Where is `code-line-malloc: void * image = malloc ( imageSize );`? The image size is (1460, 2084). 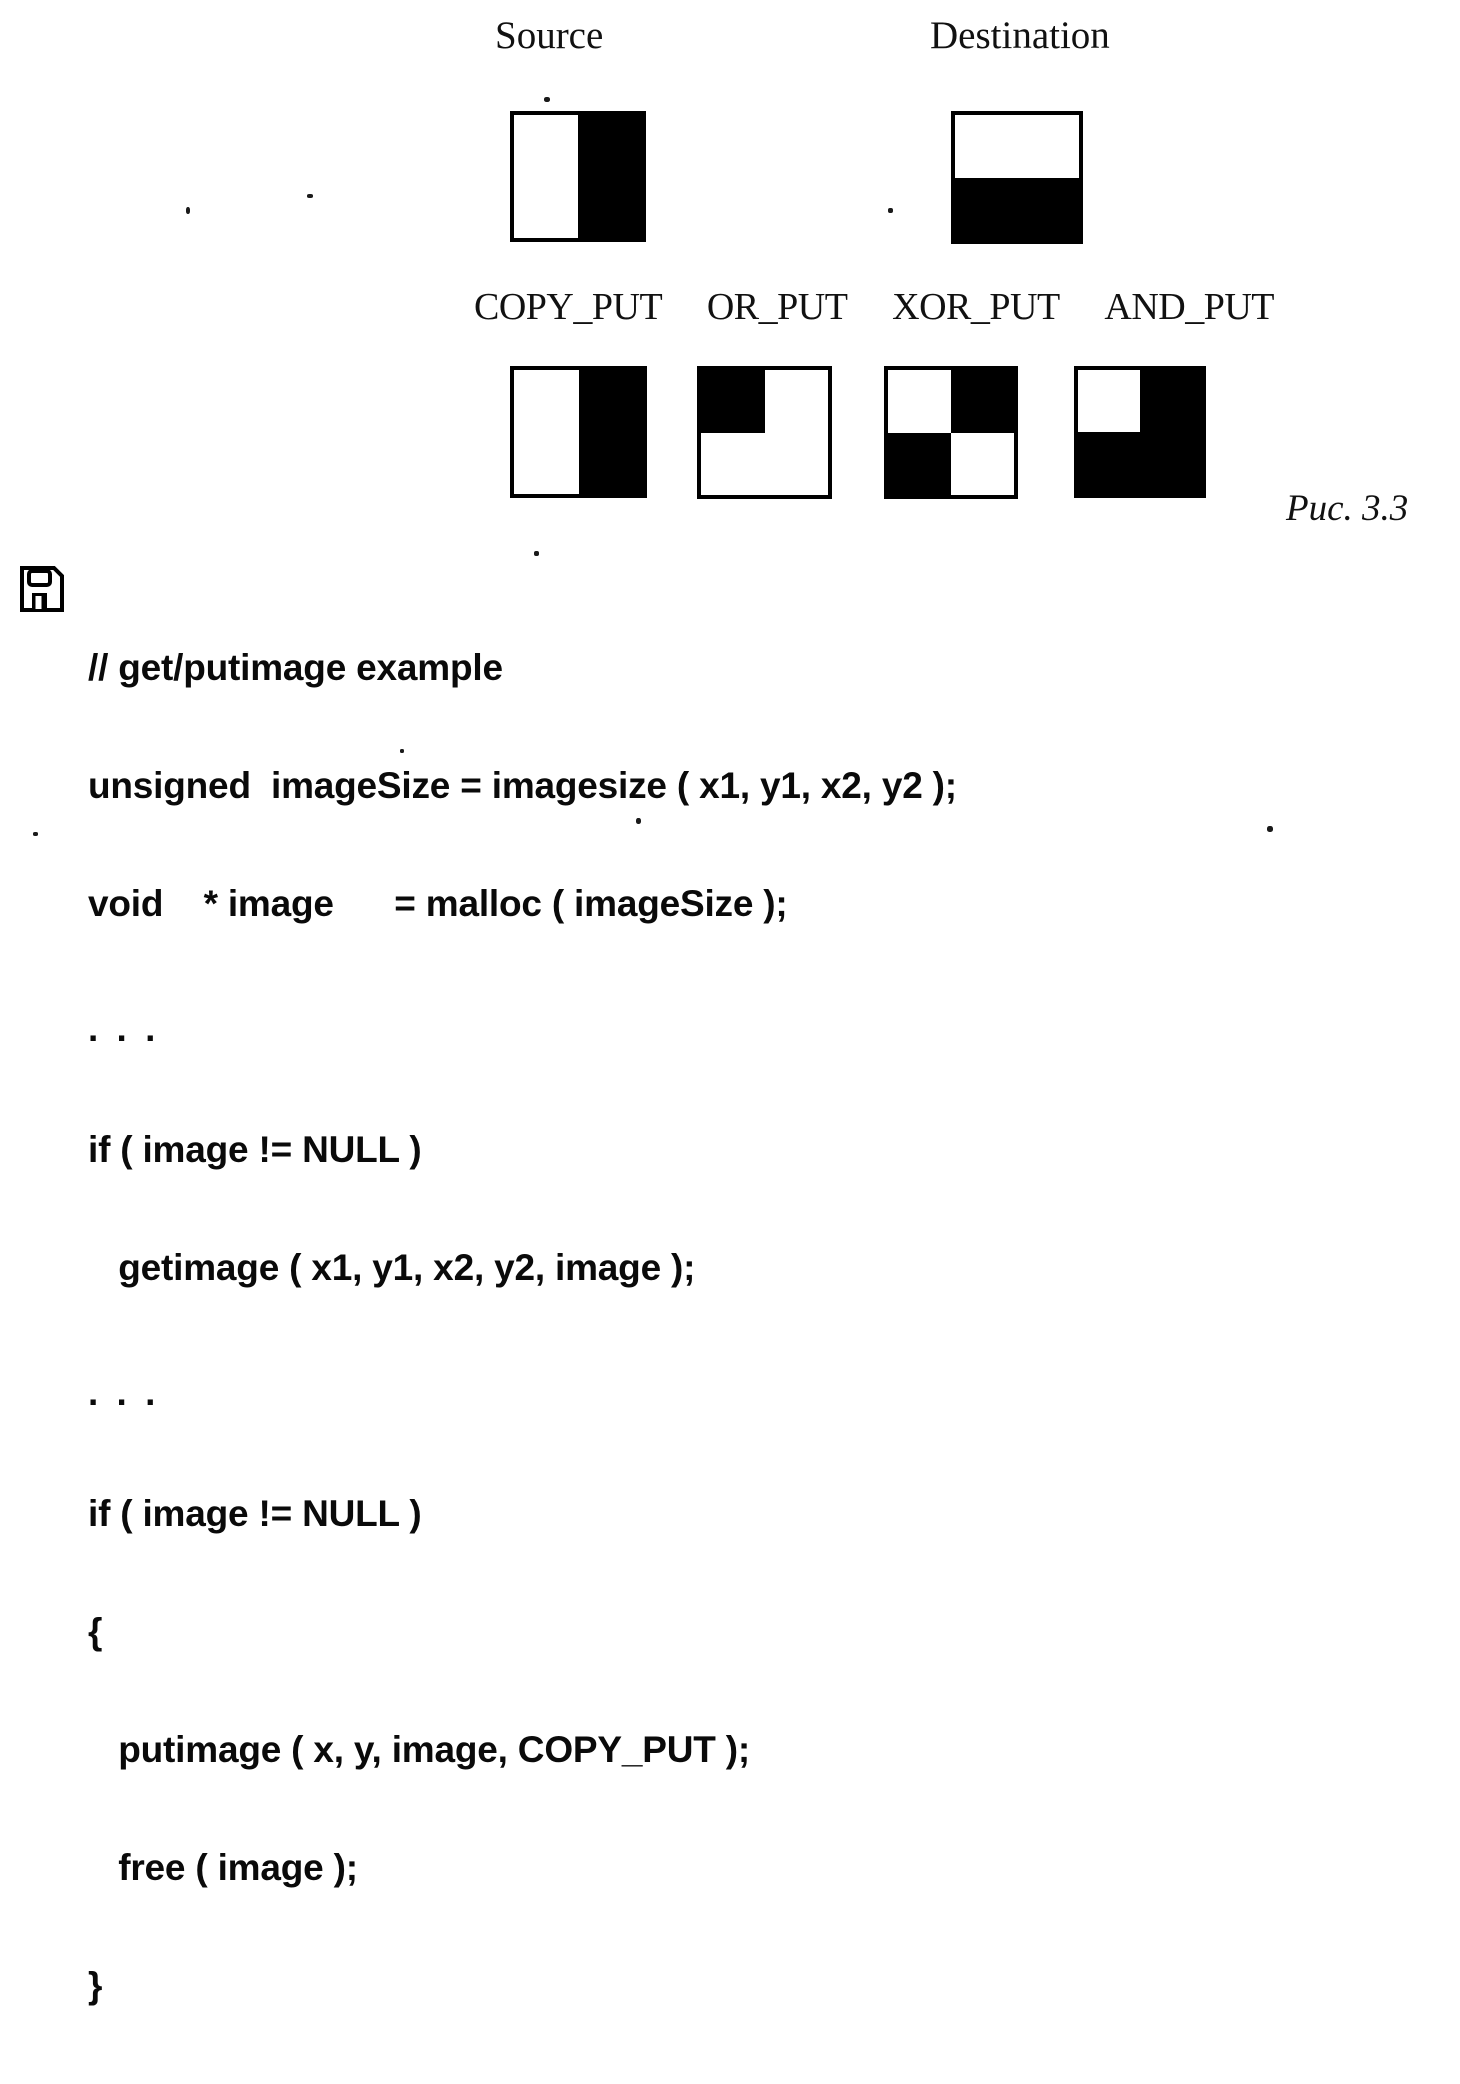 code-line-malloc: void * image = malloc ( imageSize ); is located at coordinates (438, 903).